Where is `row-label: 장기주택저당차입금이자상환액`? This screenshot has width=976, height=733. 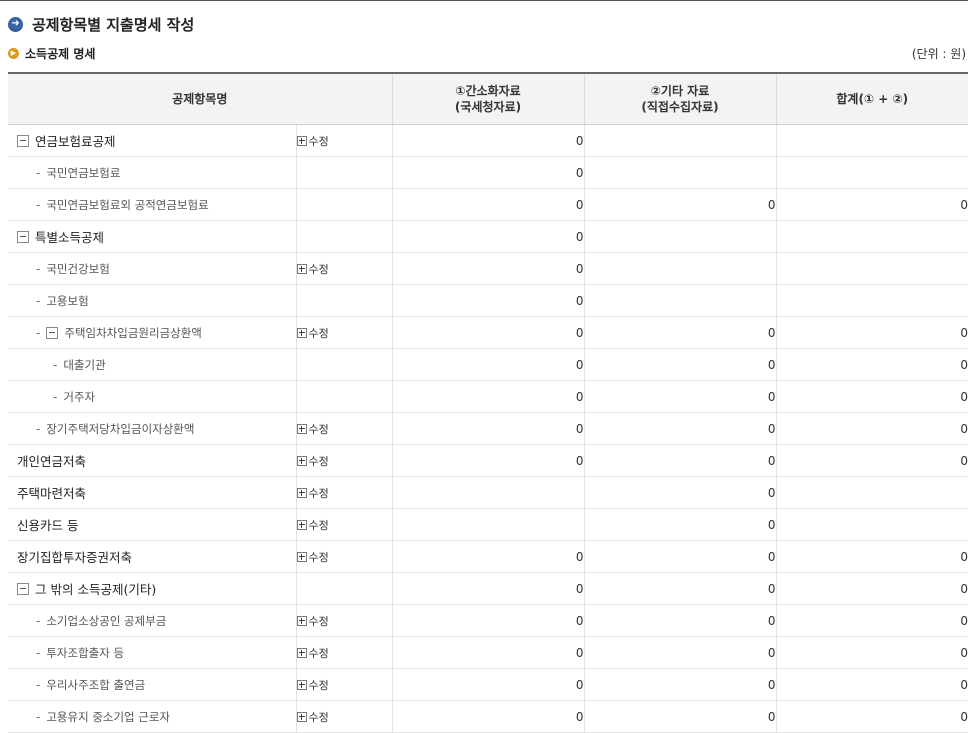
row-label: 장기주택저당차입금이자상환액 is located at coordinates (120, 428).